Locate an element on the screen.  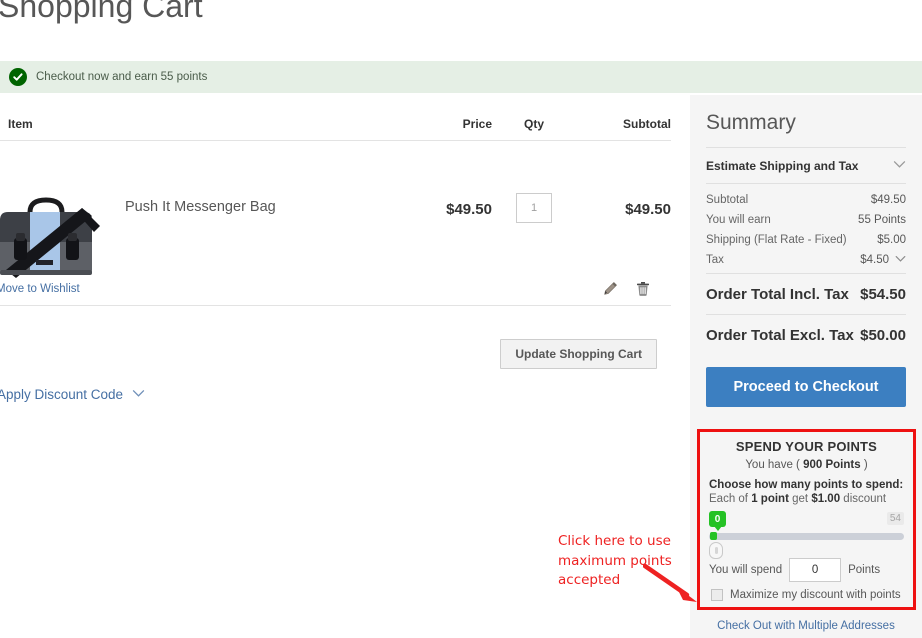
estimate-shipping-and-tax-toggle: Estimate Shipping and Tax is located at coordinates (806, 166).